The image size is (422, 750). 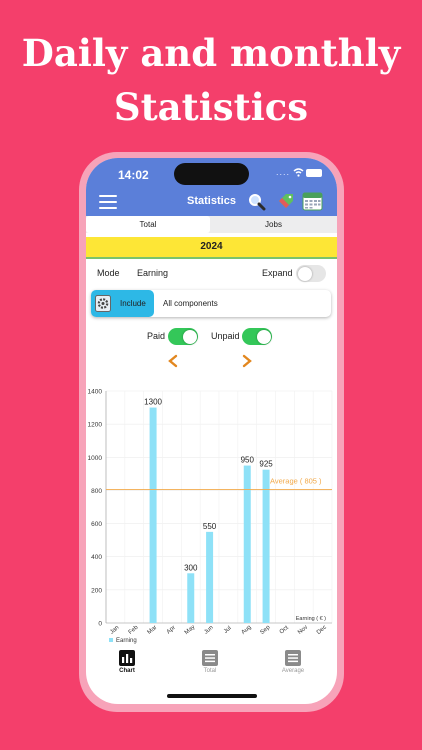 What do you see at coordinates (96, 524) in the screenshot?
I see `y-tick-label: 600` at bounding box center [96, 524].